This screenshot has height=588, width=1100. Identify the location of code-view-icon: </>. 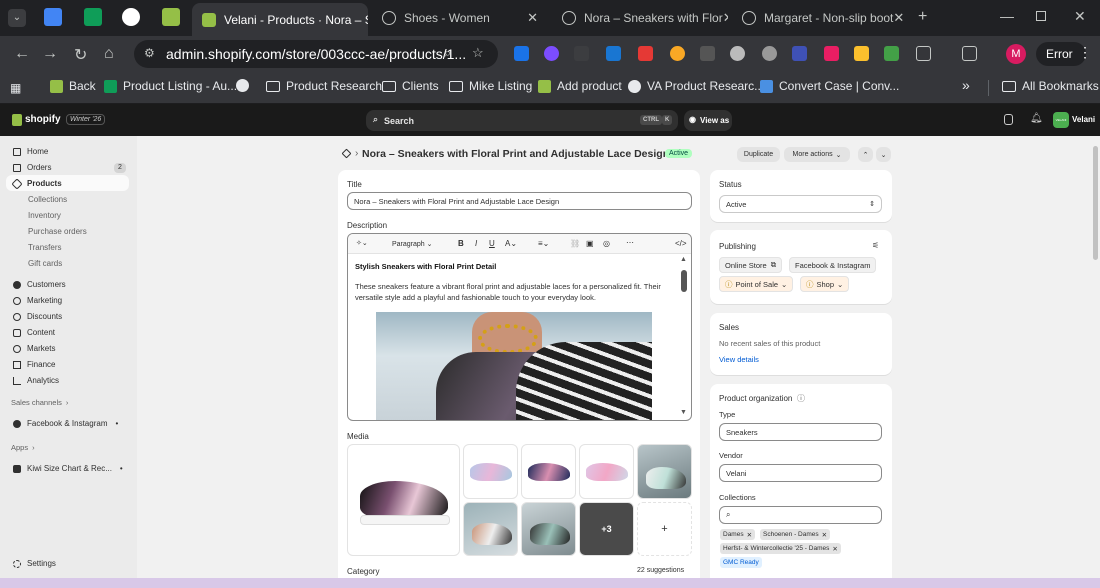
(681, 243).